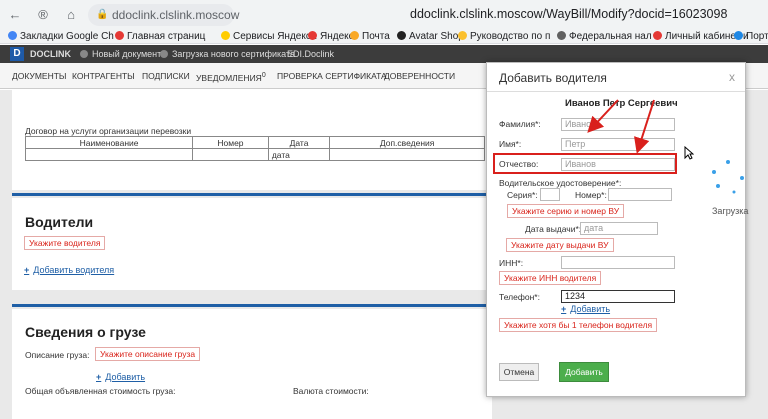 The image size is (768, 419). I want to click on cancel-button: Отмена, so click(519, 372).